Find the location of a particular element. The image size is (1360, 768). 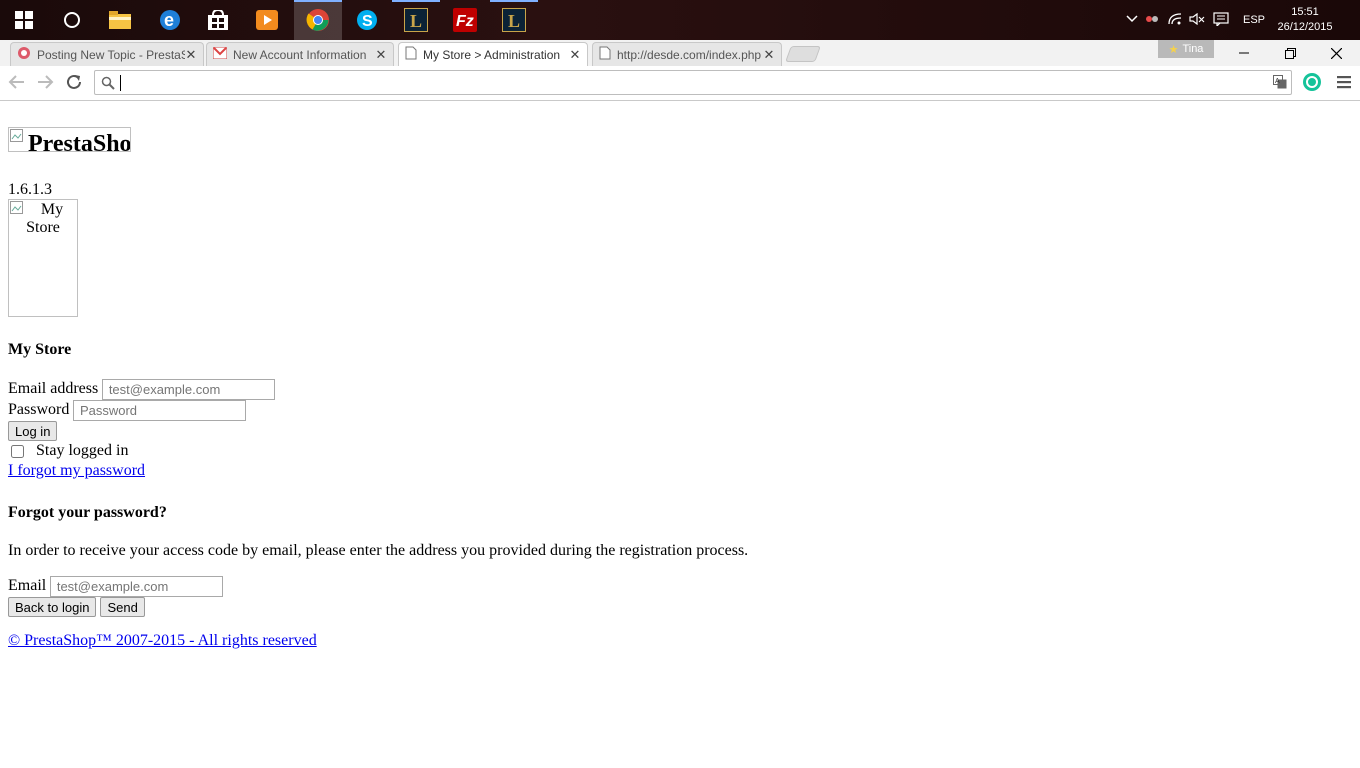

email-label: Email address is located at coordinates (53, 389).